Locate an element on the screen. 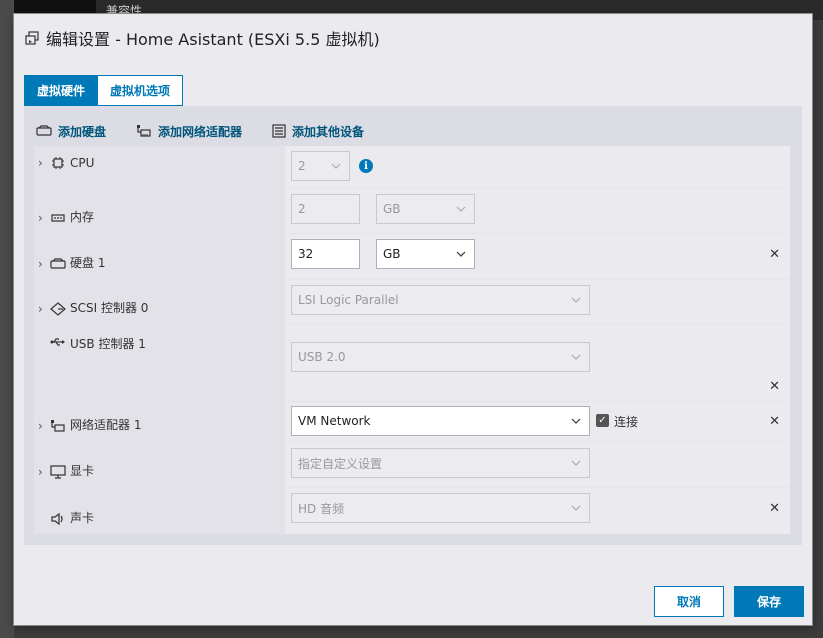 Image resolution: width=823 pixels, height=638 pixels. memory-label-cell: › 内存 is located at coordinates (159, 210).